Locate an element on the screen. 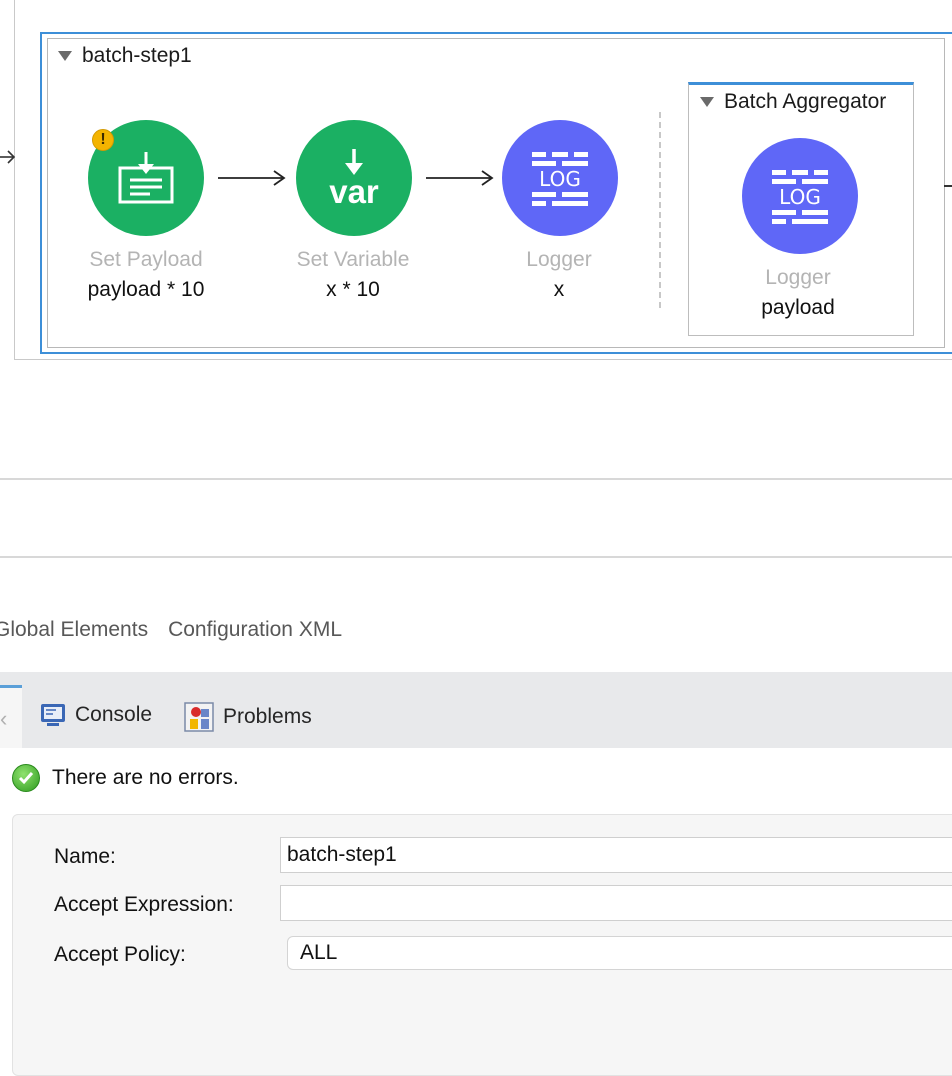 Image resolution: width=952 pixels, height=1076 pixels. success-check-icon is located at coordinates (26, 778).